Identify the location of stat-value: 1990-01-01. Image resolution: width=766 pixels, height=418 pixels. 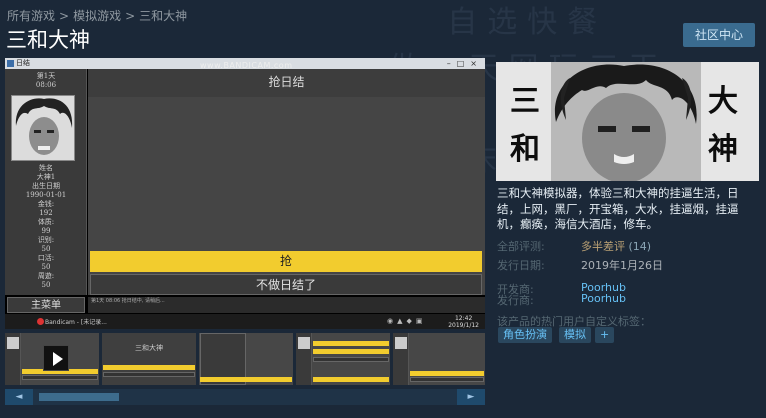
(46, 195).